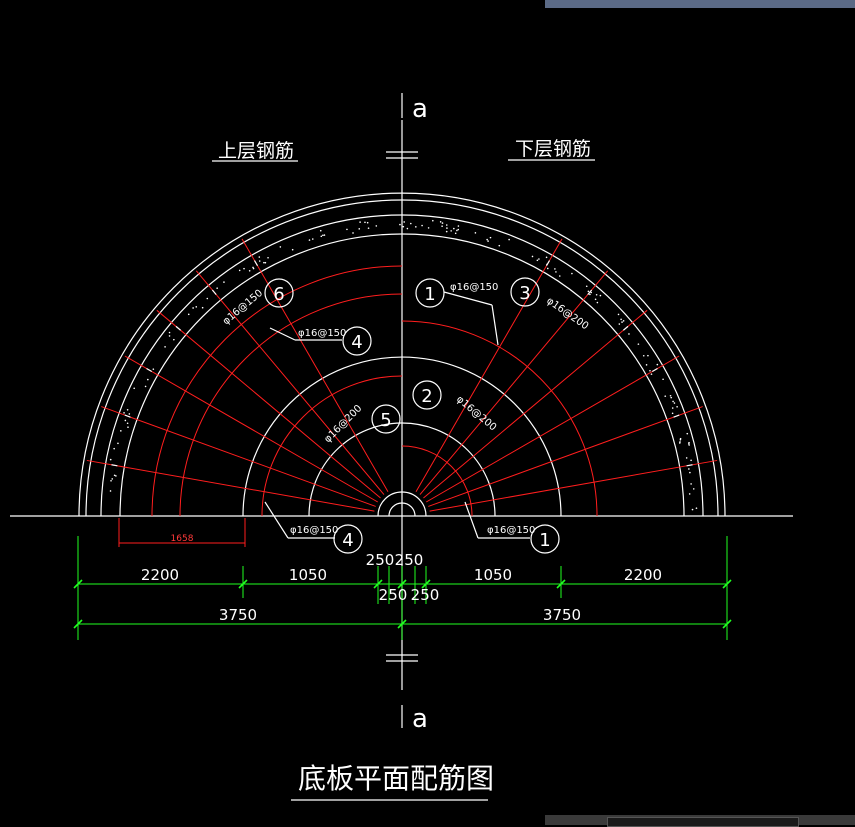 The image size is (855, 827). What do you see at coordinates (700, 821) in the screenshot?
I see `status-bar` at bounding box center [700, 821].